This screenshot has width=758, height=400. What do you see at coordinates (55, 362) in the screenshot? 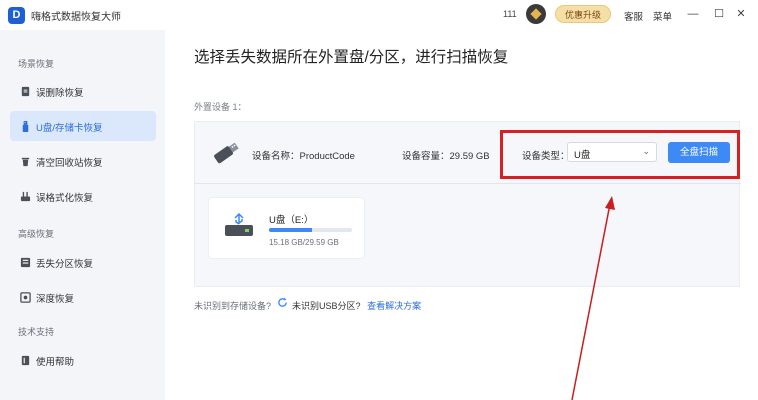
I see `sidebar-item-label: 使用帮助` at bounding box center [55, 362].